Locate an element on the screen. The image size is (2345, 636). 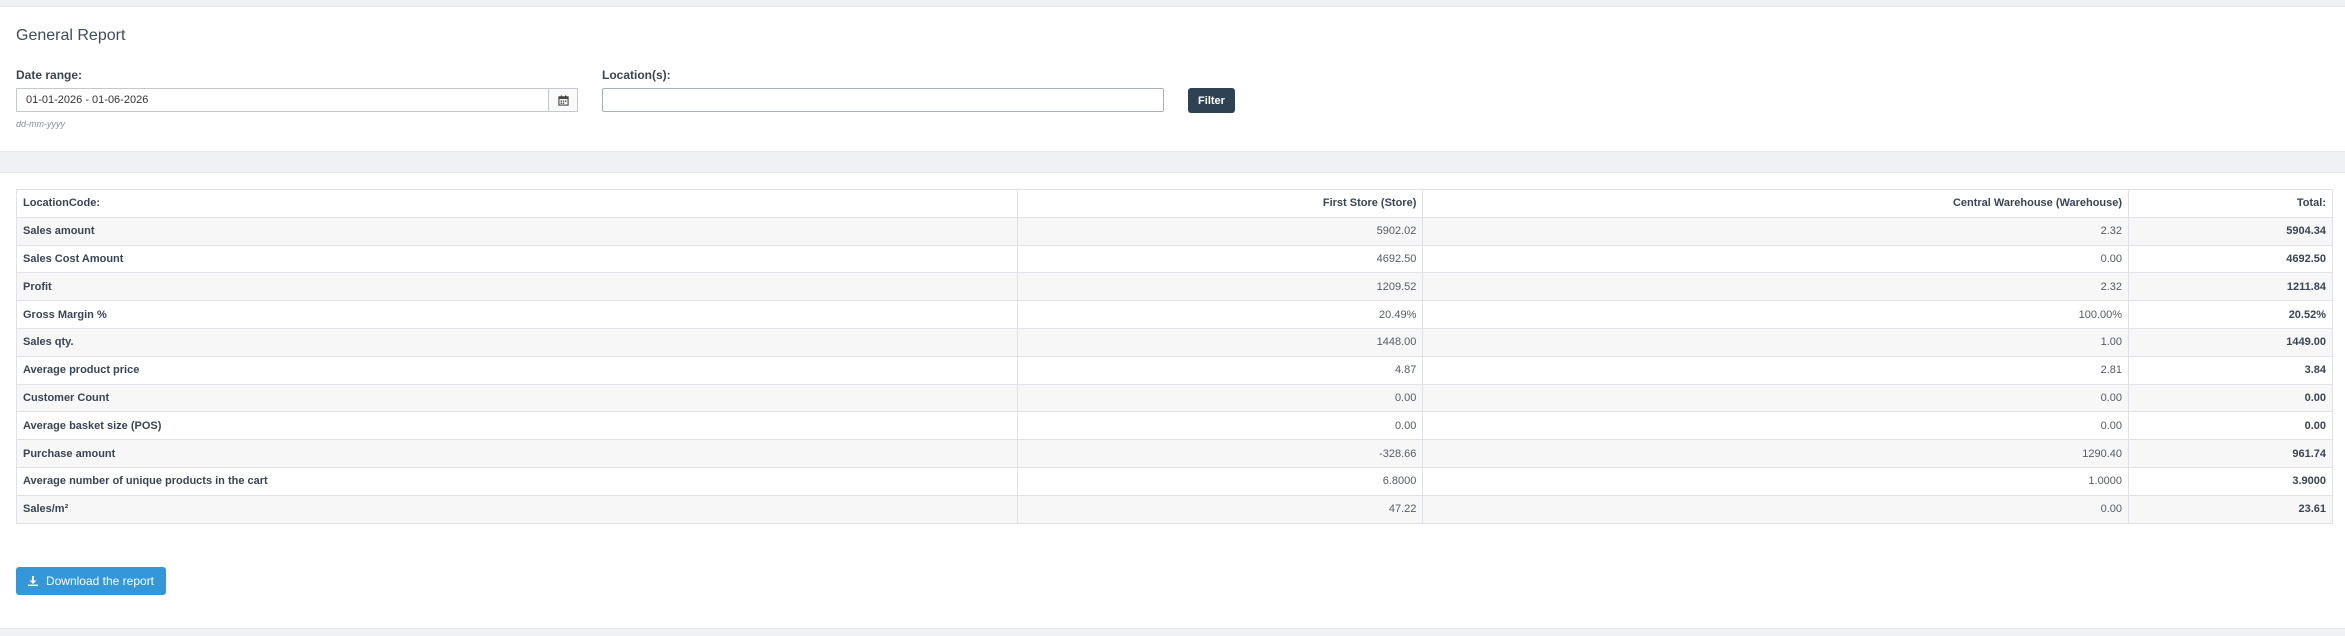
calendar-button is located at coordinates (563, 100).